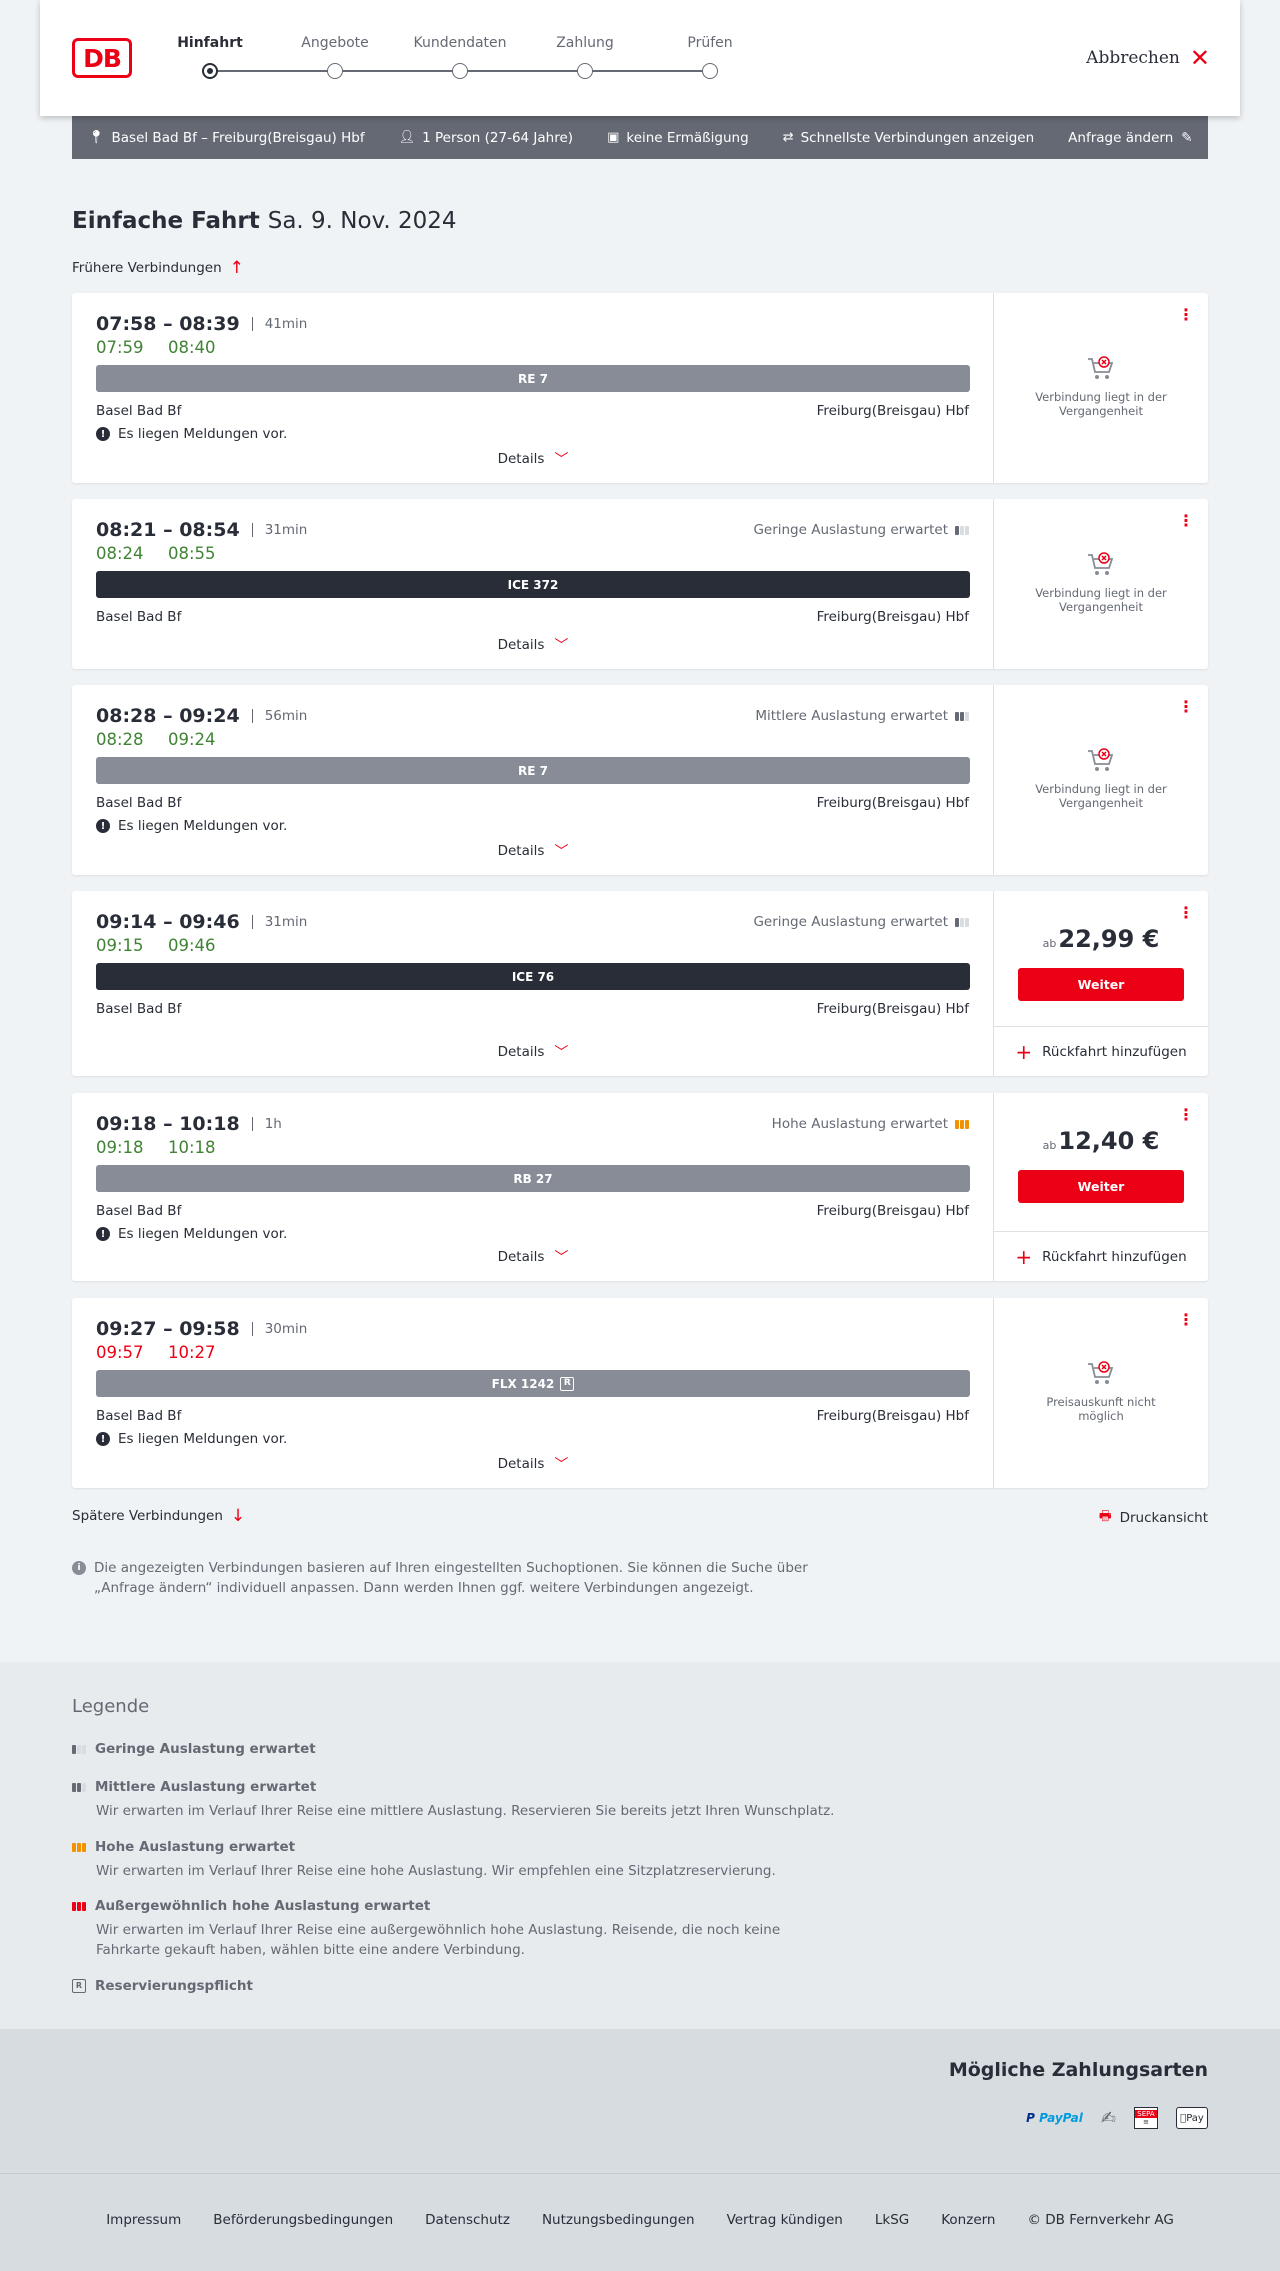 The width and height of the screenshot is (1280, 2271). What do you see at coordinates (968, 2220) in the screenshot?
I see `footer-link: Konzern` at bounding box center [968, 2220].